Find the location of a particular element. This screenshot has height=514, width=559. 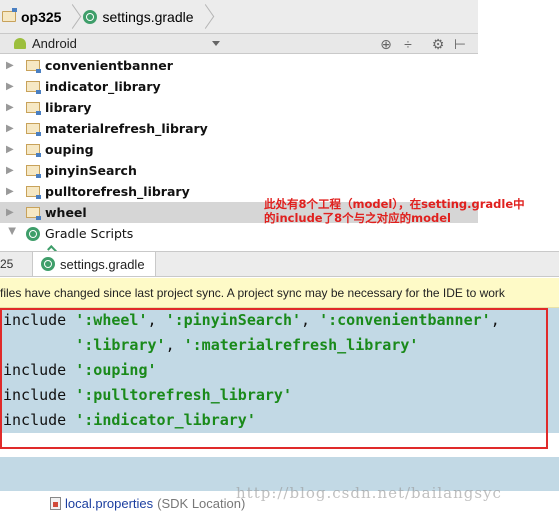

tab-partial: 25 is located at coordinates (16, 264).